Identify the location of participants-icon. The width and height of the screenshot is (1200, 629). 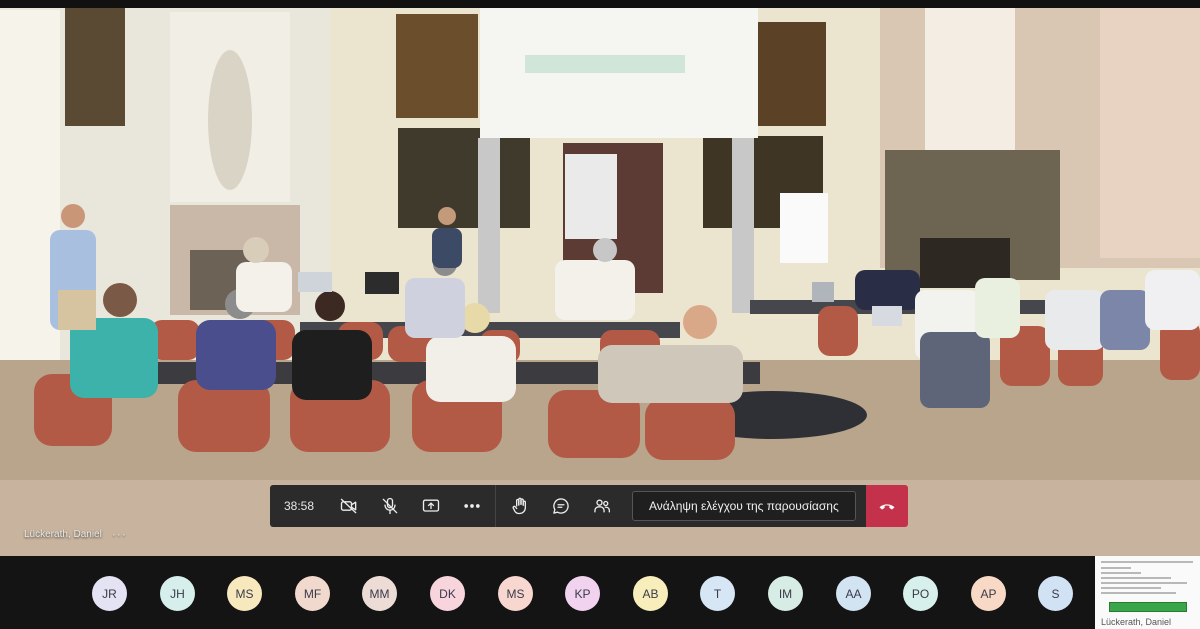
(601, 506).